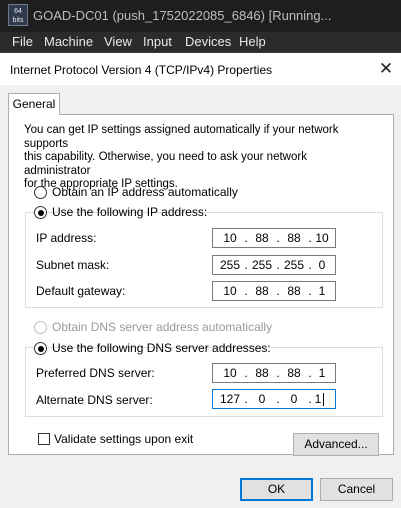 The image size is (401, 508). What do you see at coordinates (294, 265) in the screenshot?
I see `subnet-octet-3: 255` at bounding box center [294, 265].